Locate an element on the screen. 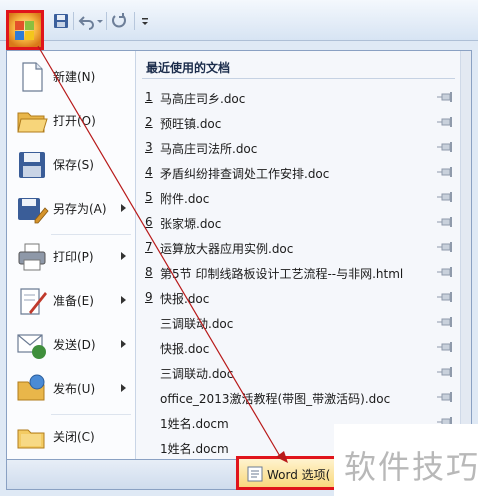 The width and height of the screenshot is (478, 496). watermark-area: 软件技巧 is located at coordinates (406, 460).